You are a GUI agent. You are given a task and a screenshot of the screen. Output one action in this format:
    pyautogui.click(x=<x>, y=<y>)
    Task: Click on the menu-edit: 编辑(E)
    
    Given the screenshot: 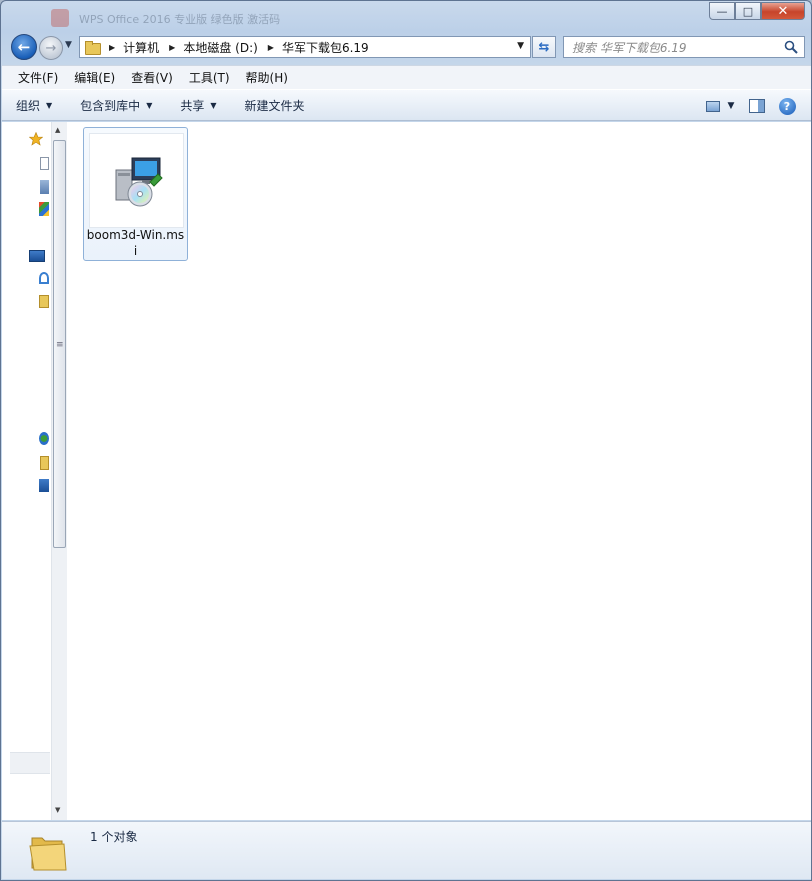 What is the action you would take?
    pyautogui.click(x=94, y=77)
    